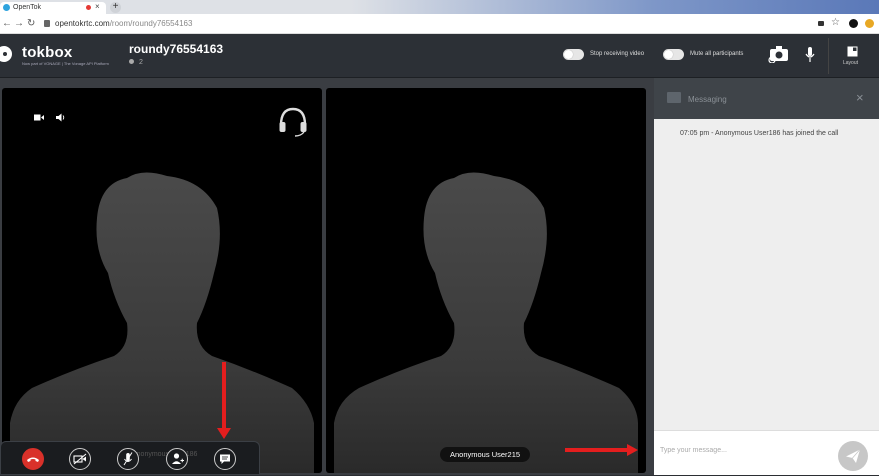 This screenshot has width=879, height=476. Describe the element at coordinates (485, 454) in the screenshot. I see `participant-name-label: Anonymous User215` at that location.